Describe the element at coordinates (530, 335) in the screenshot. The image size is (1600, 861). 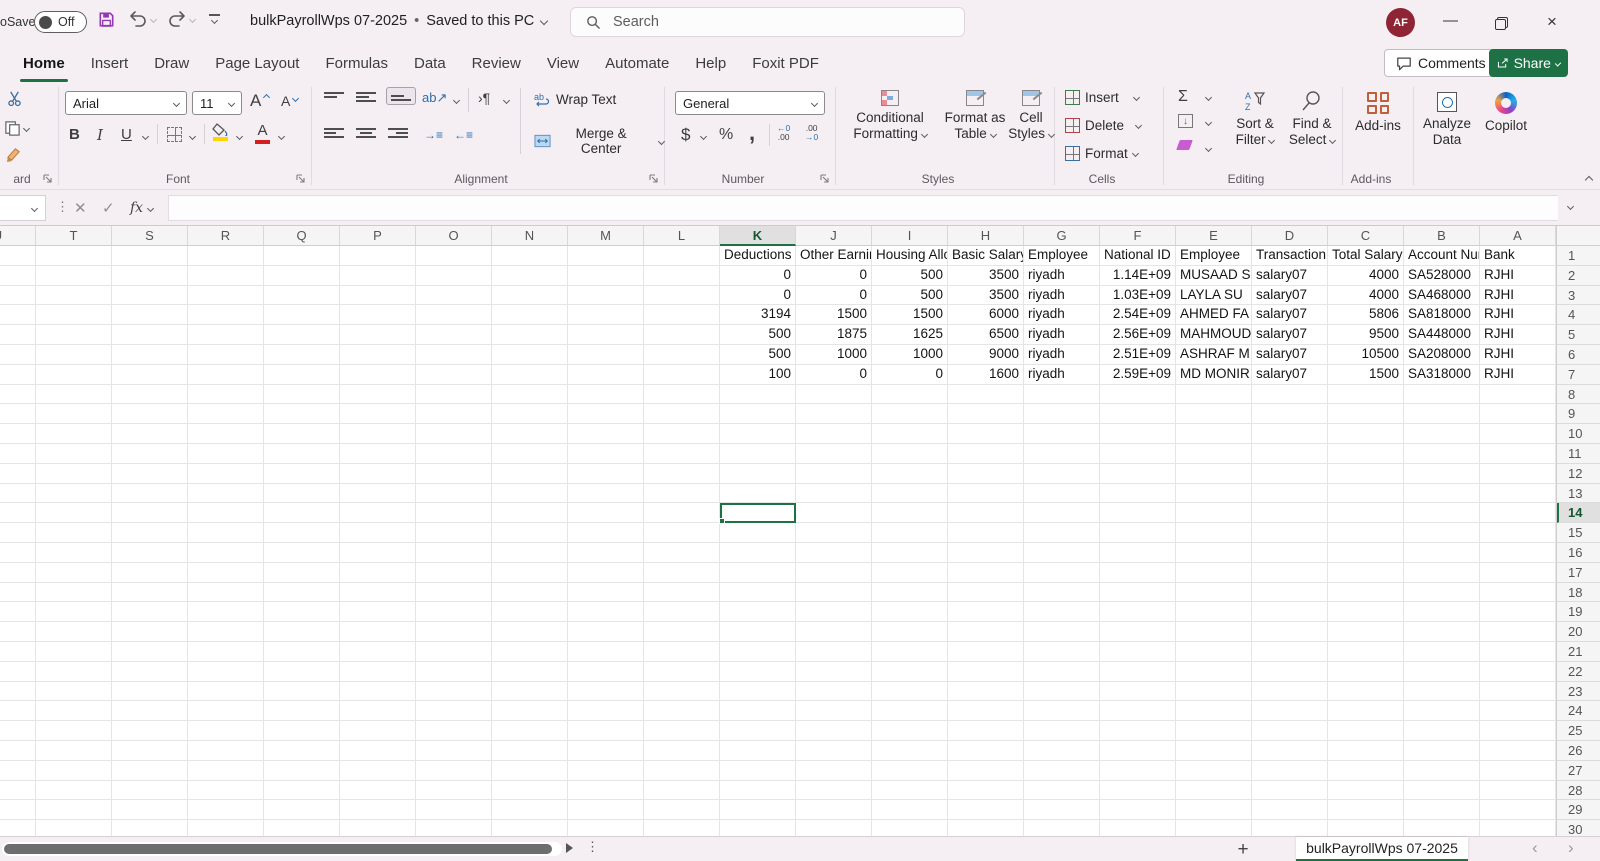
I see `cell-N5` at that location.